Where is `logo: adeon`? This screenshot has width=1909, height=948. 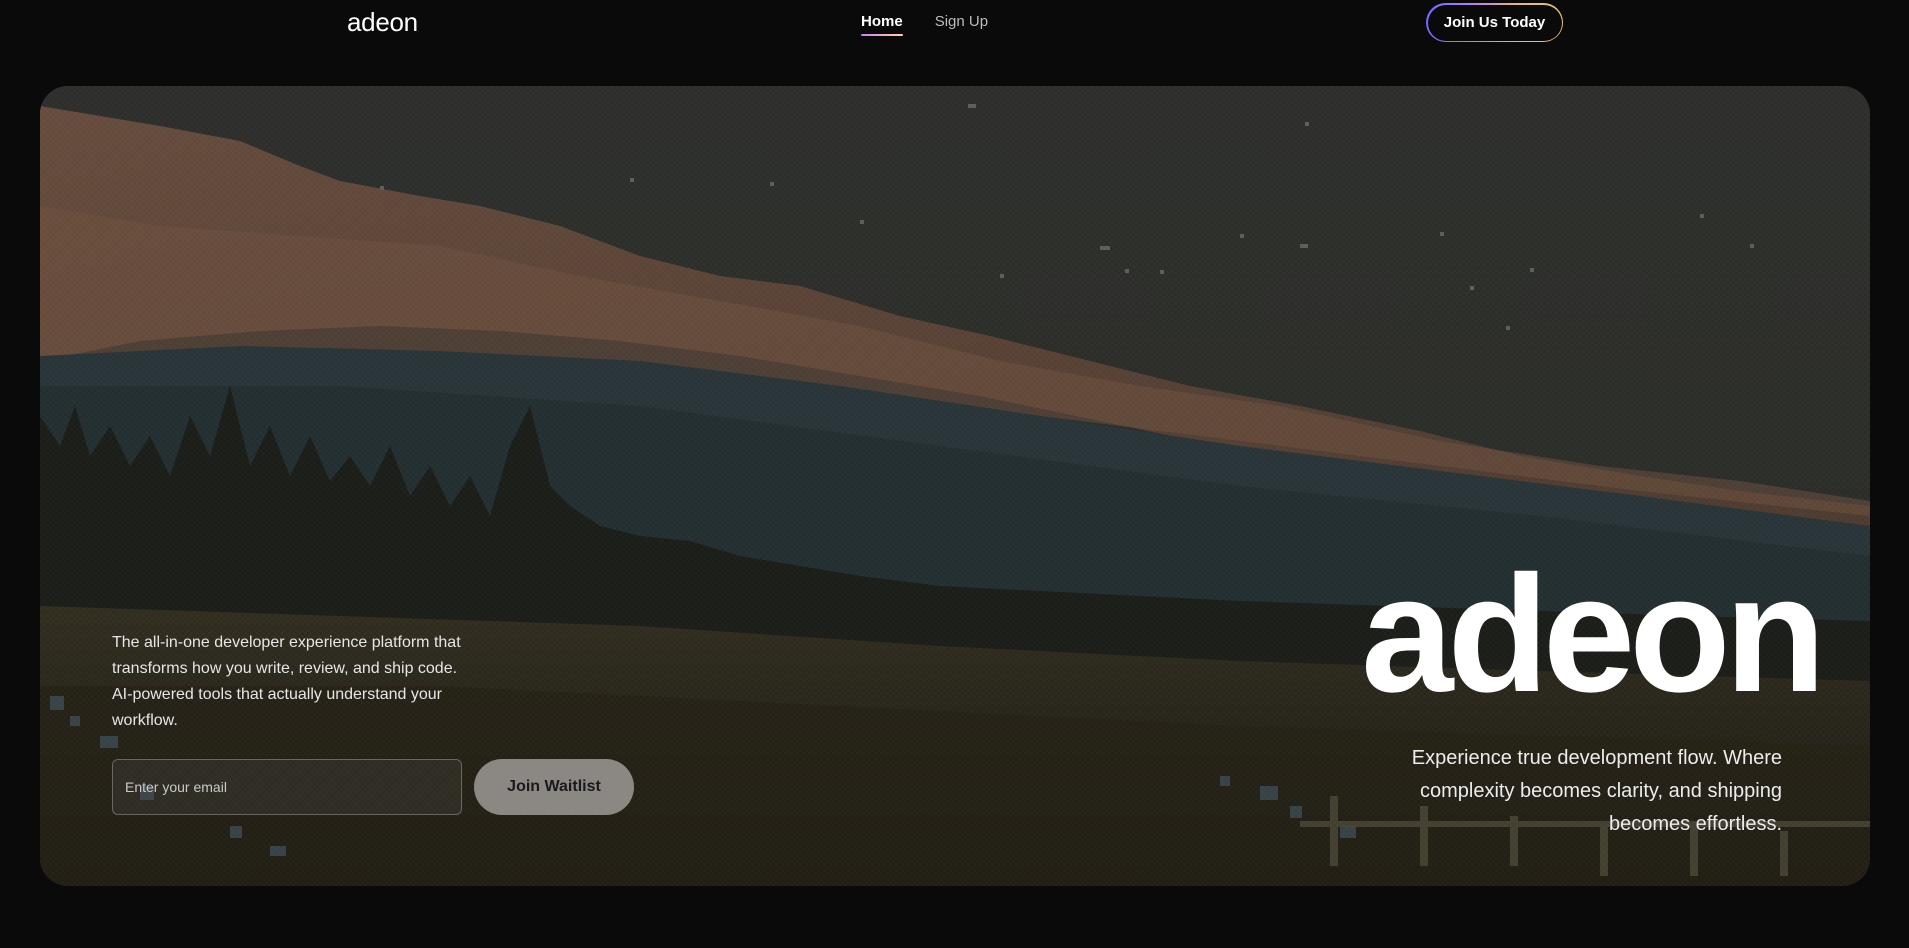 logo: adeon is located at coordinates (382, 22).